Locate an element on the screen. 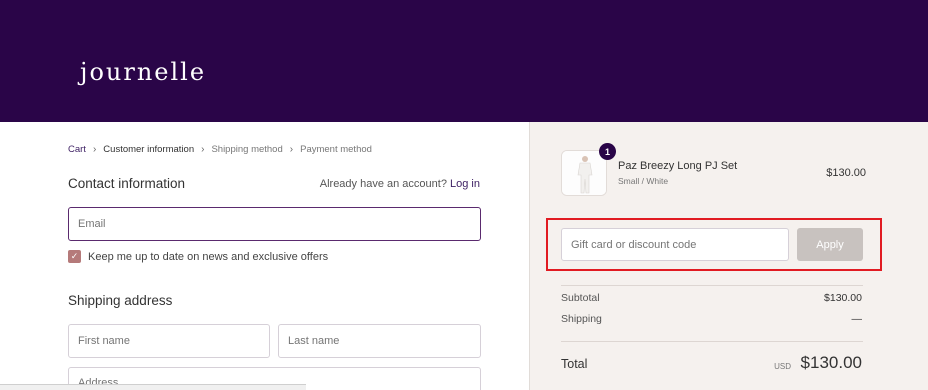 The width and height of the screenshot is (928, 390). last-name-input is located at coordinates (384, 341).